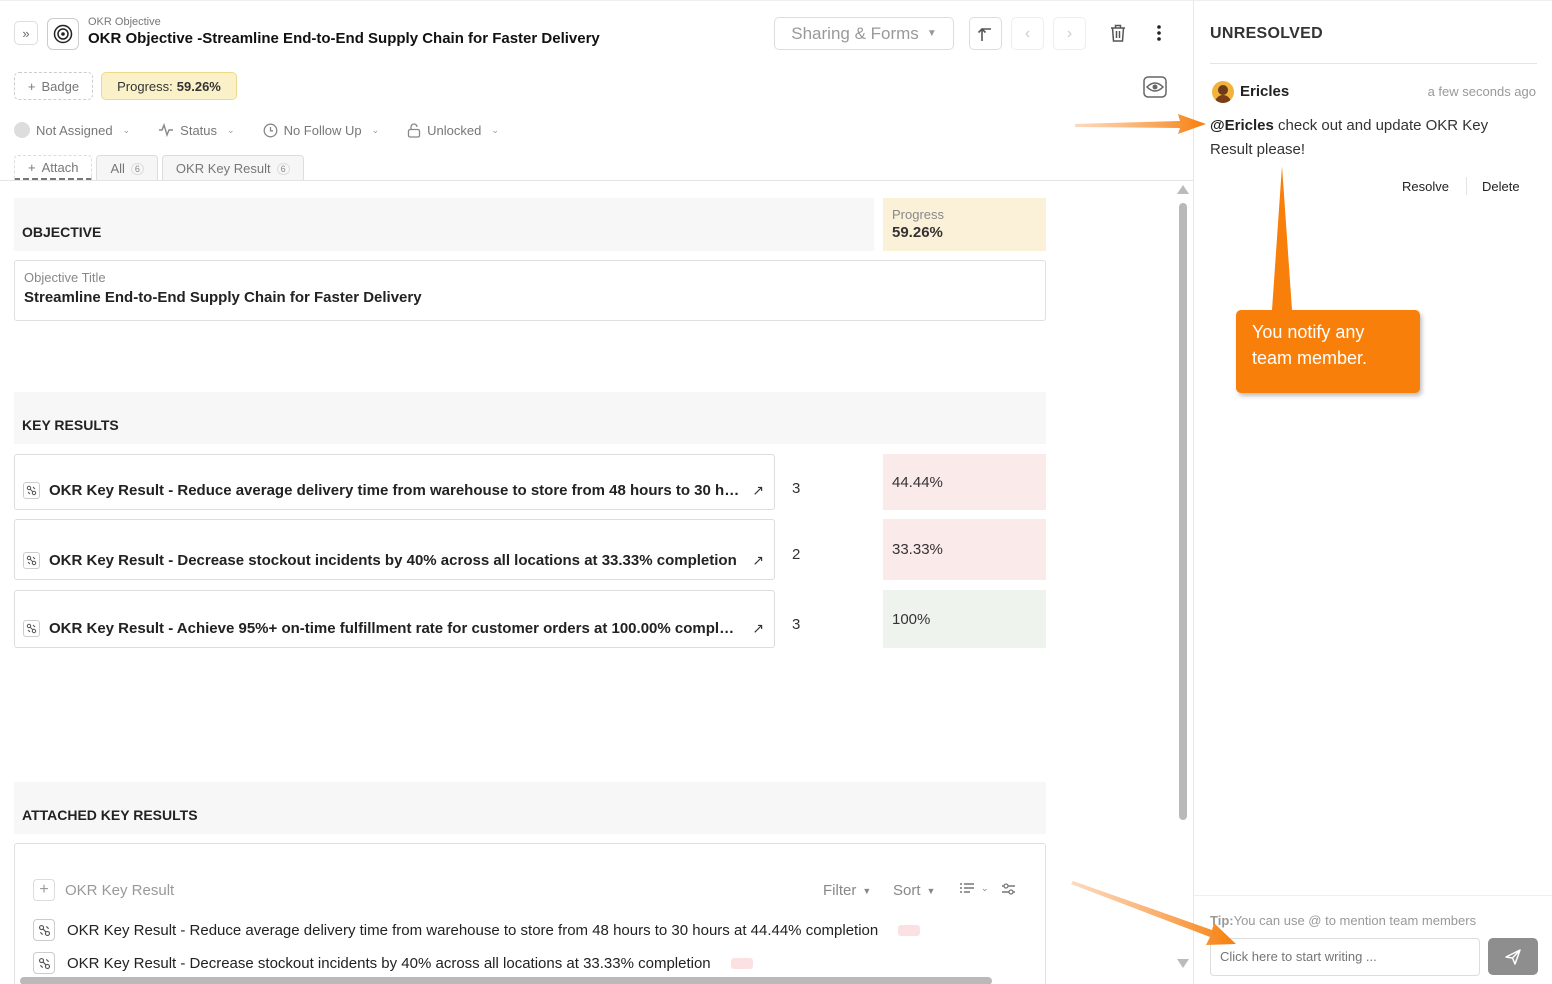 This screenshot has width=1552, height=984. I want to click on tab-all-label: All, so click(117, 168).